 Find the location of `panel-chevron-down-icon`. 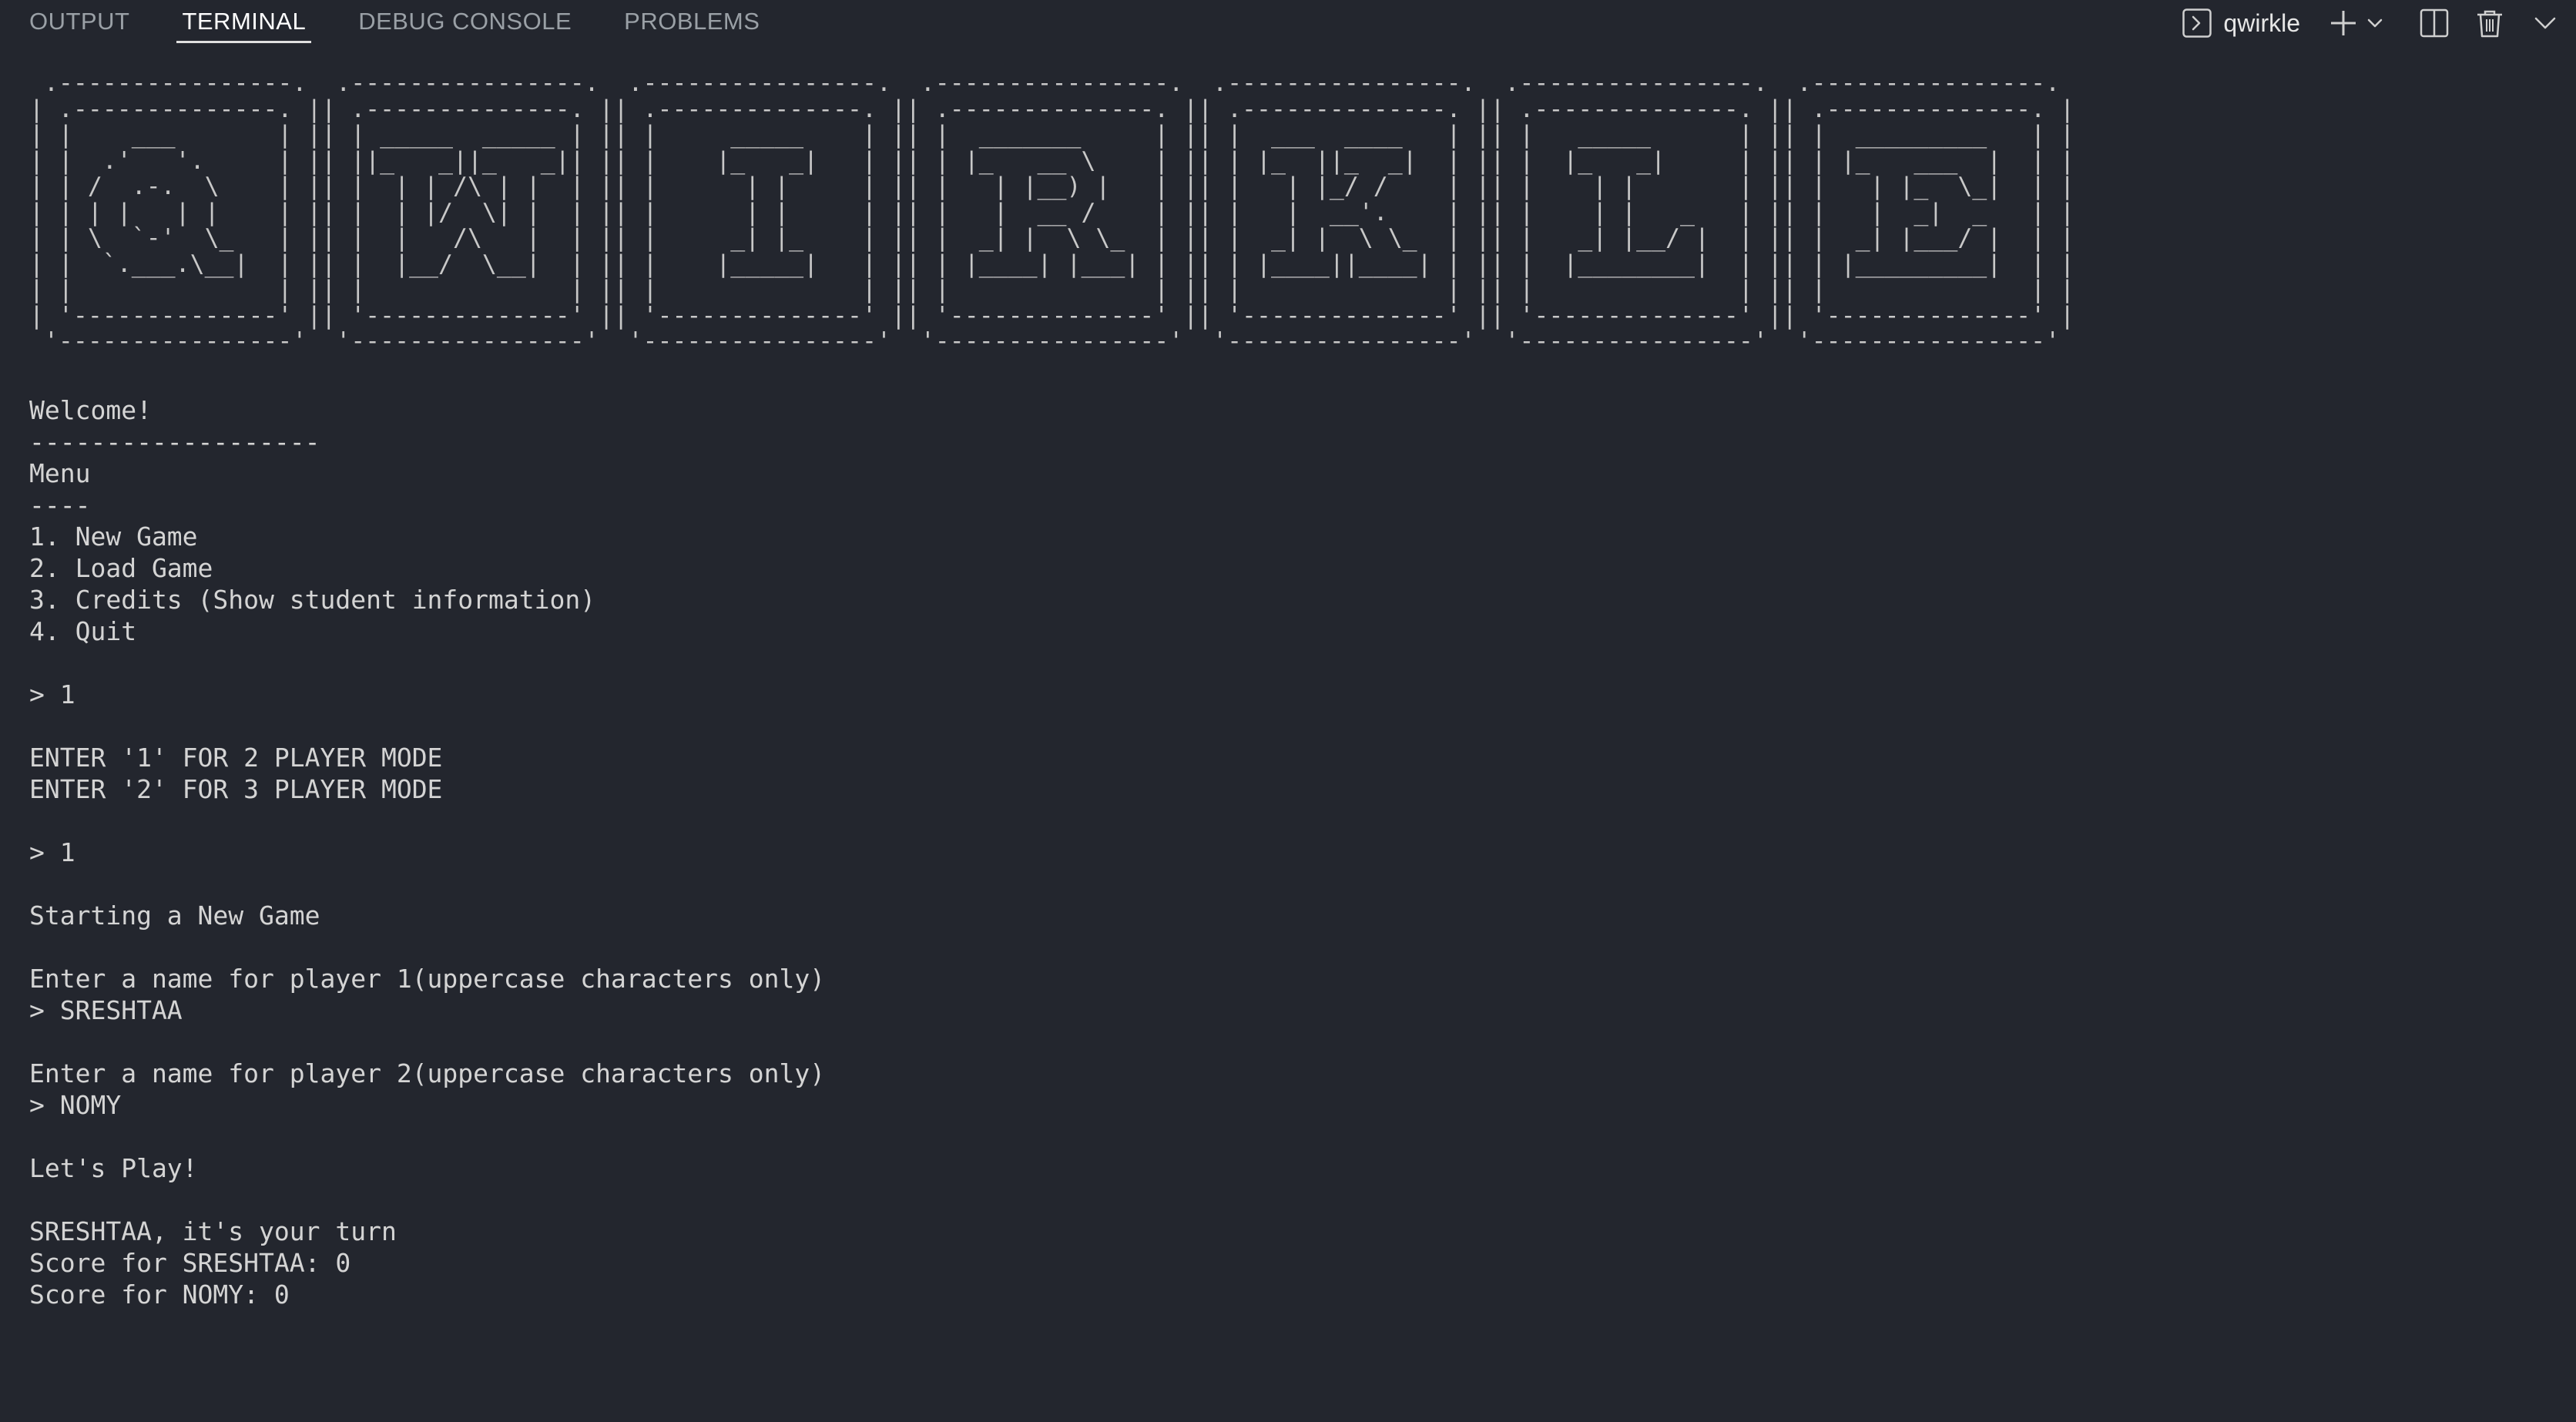

panel-chevron-down-icon is located at coordinates (2545, 23).